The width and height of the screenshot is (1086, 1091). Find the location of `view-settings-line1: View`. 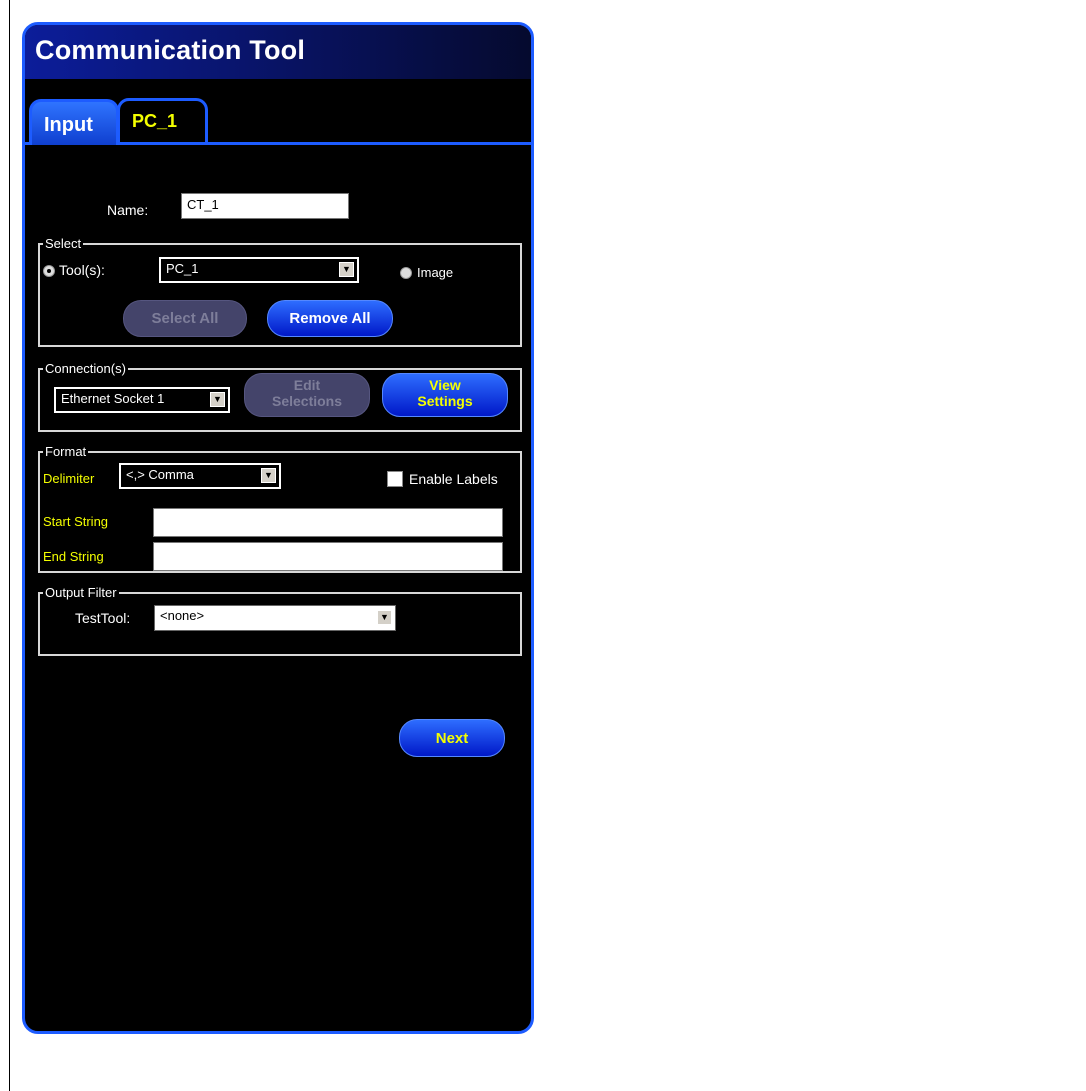

view-settings-line1: View is located at coordinates (445, 385).